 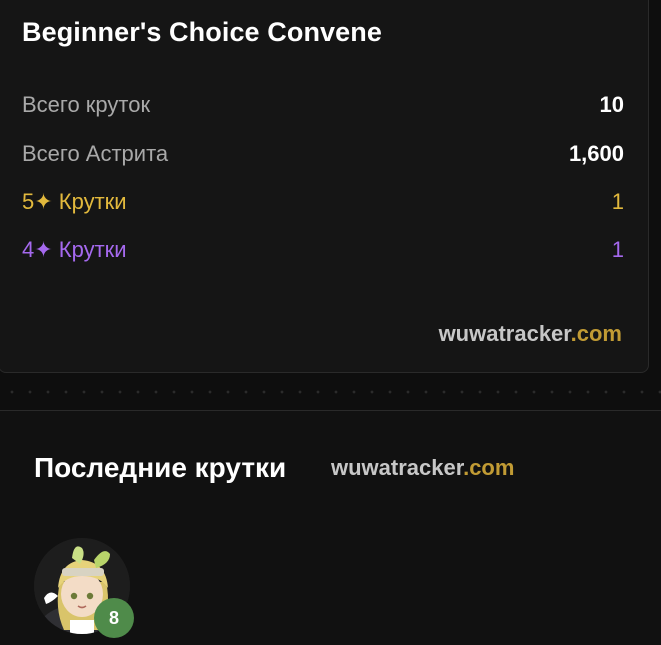 What do you see at coordinates (323, 105) in the screenshot?
I see `stat-row-total-pulls: Всего круток 10` at bounding box center [323, 105].